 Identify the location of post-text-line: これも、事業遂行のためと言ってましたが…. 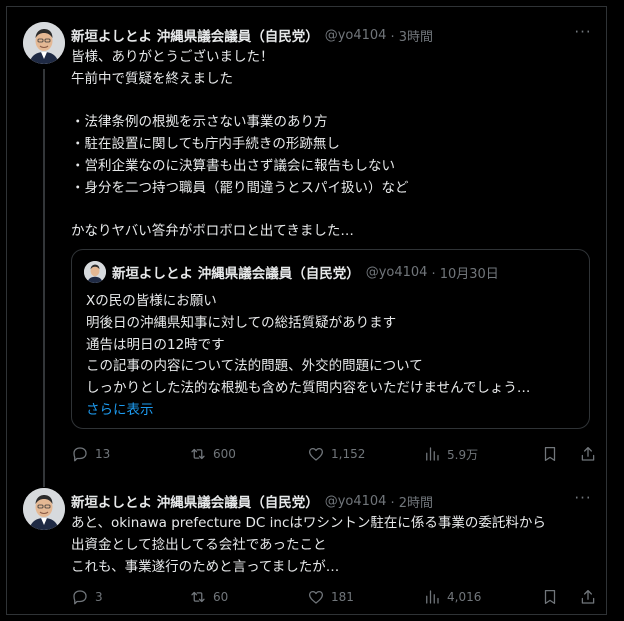
(205, 566).